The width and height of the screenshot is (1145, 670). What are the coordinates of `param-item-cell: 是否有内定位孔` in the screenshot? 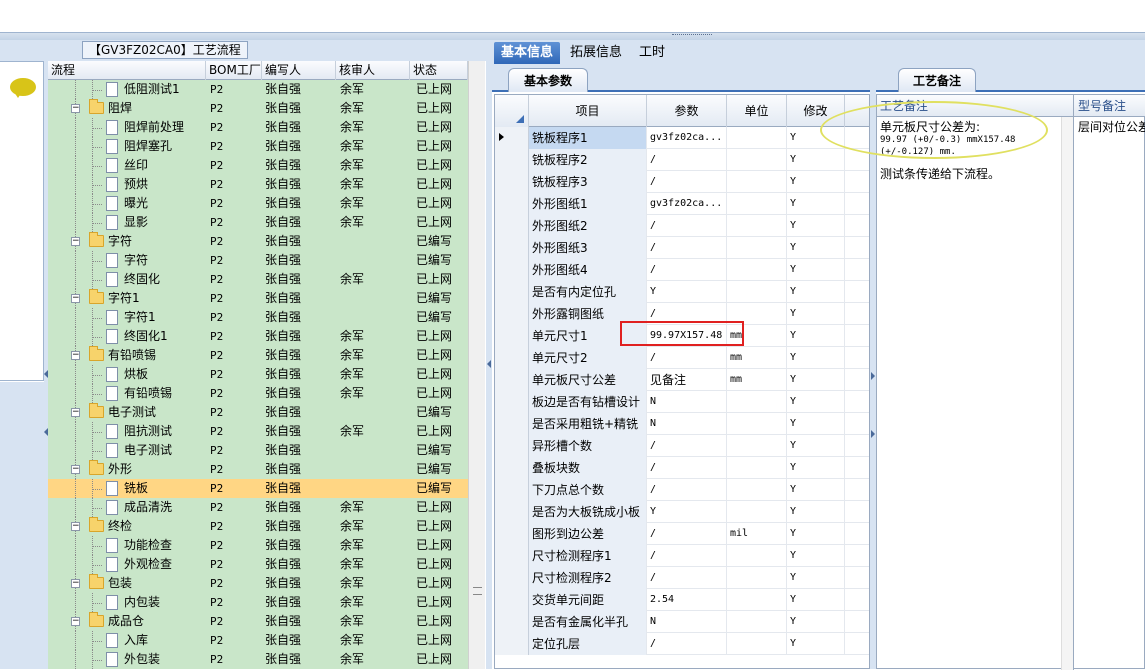 It's located at (588, 292).